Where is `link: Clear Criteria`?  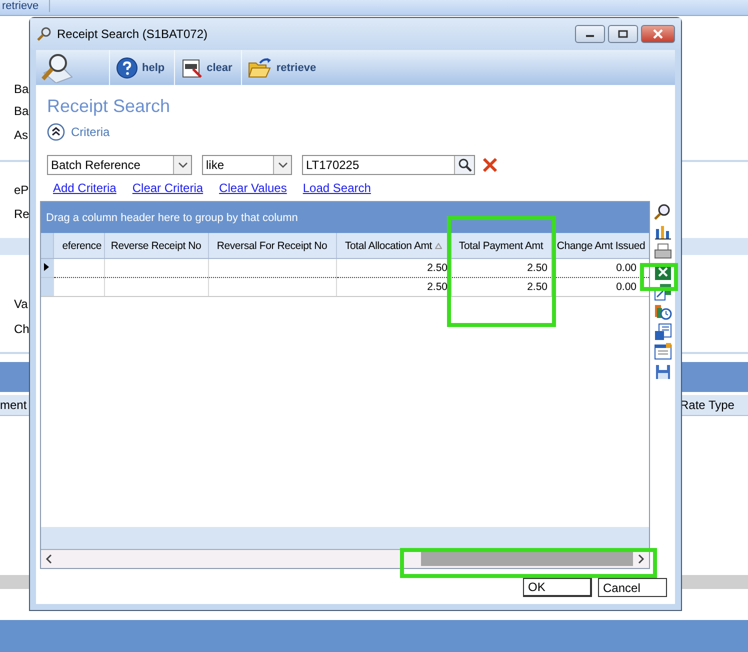
link: Clear Criteria is located at coordinates (168, 188).